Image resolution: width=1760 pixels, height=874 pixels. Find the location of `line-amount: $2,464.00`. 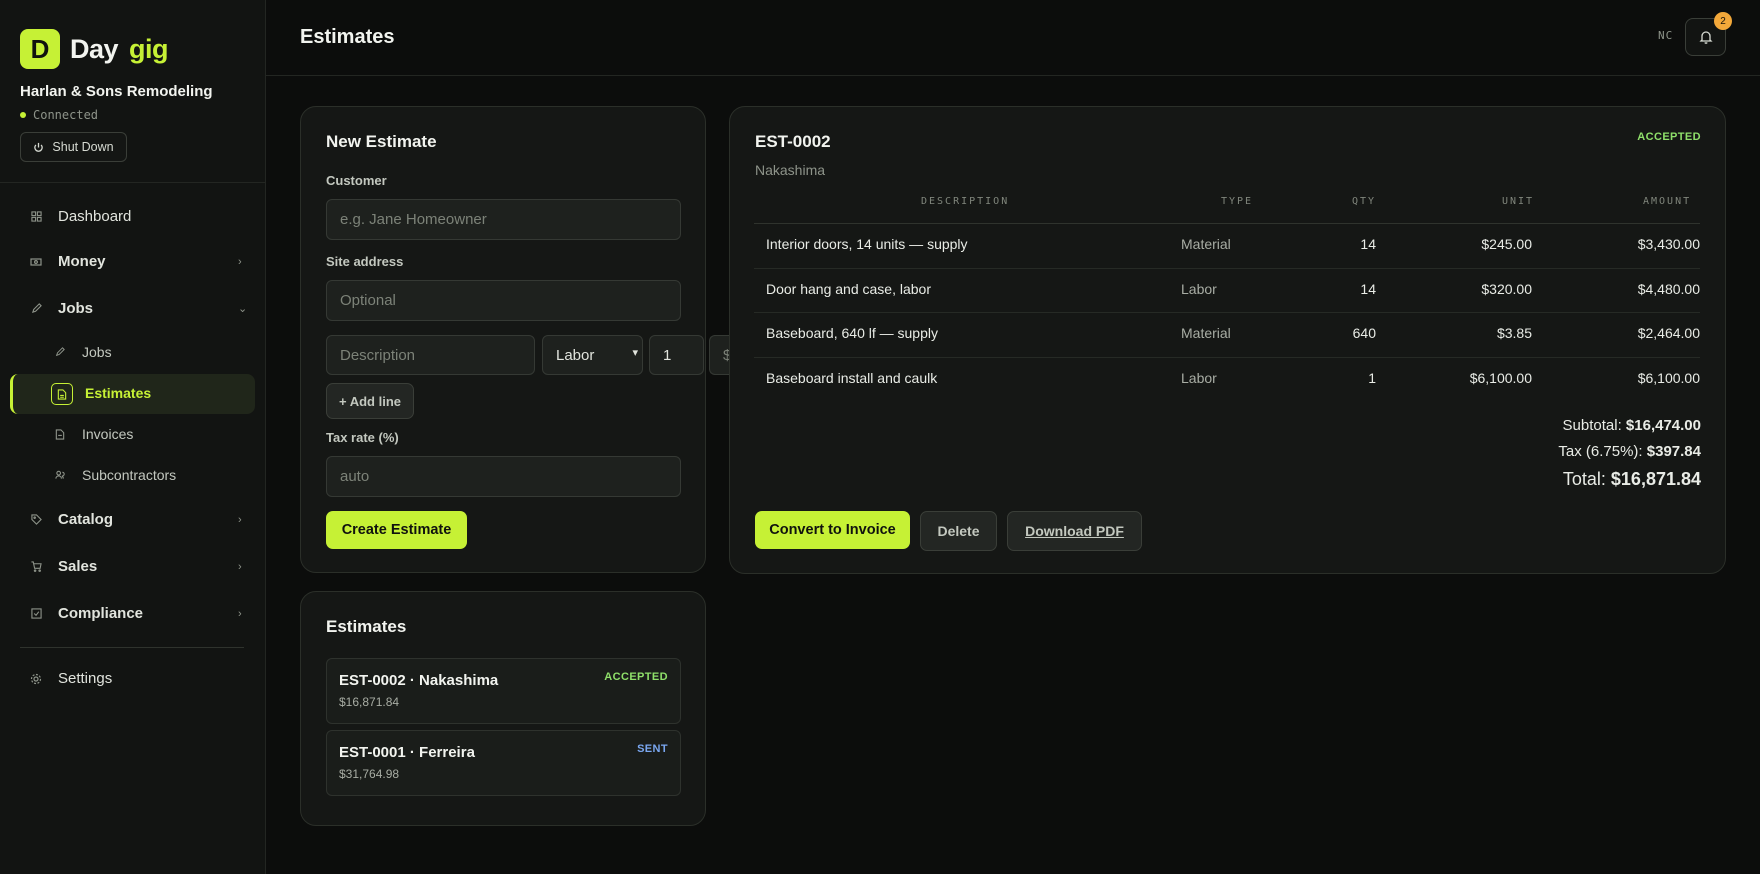

line-amount: $2,464.00 is located at coordinates (1668, 333).